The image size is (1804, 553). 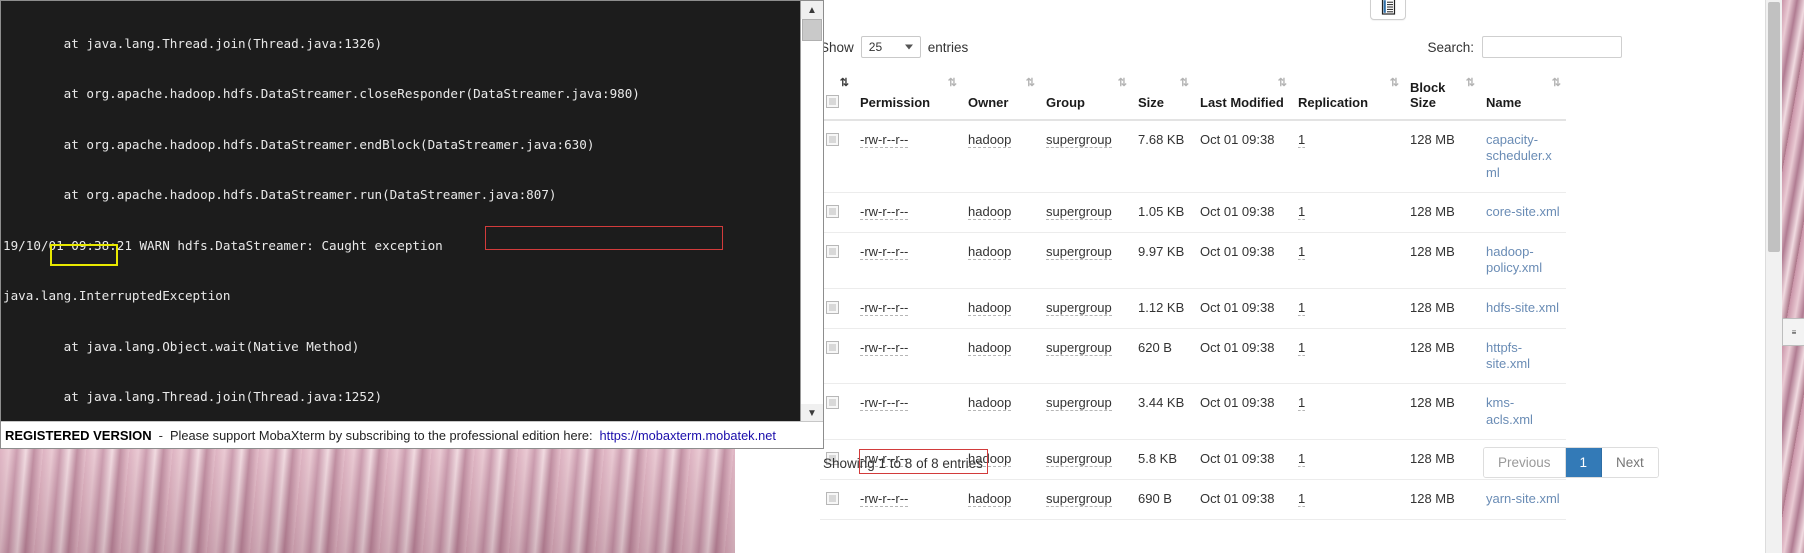 I want to click on cell-name: httpfs-site.xml, so click(x=1523, y=356).